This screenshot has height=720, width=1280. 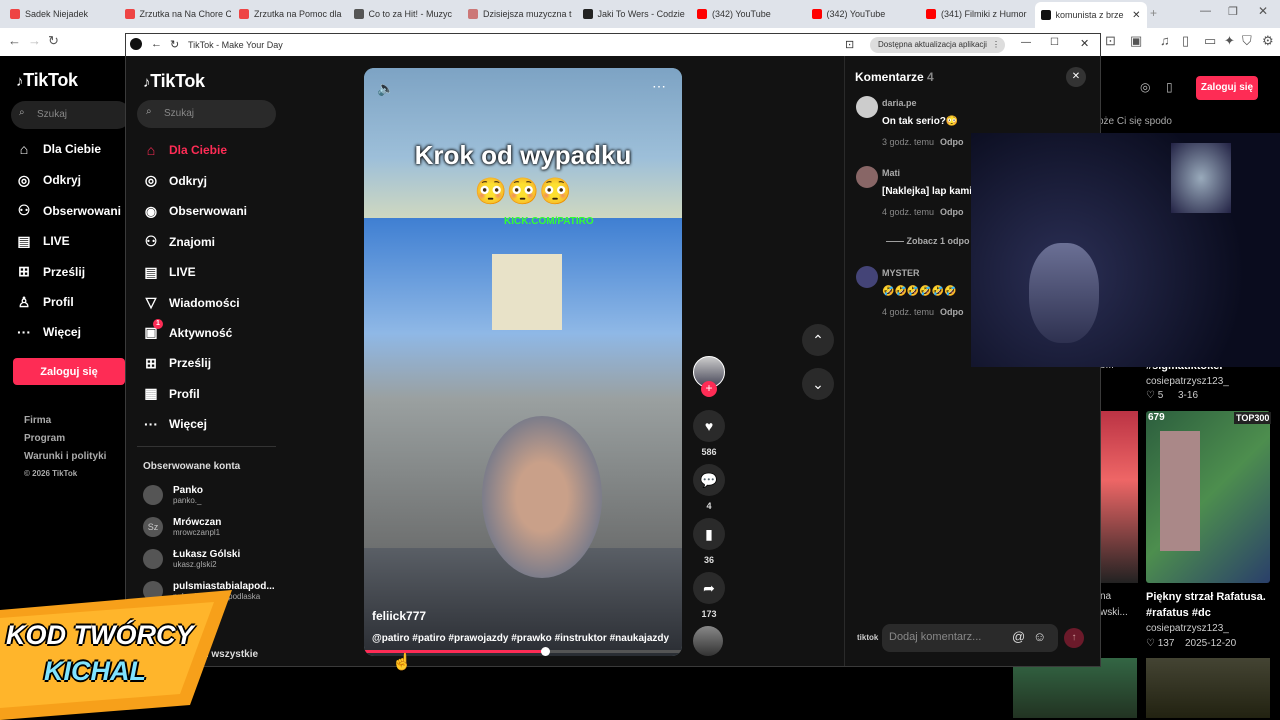 What do you see at coordinates (65, 456) in the screenshot?
I see `bg-footer-link: Warunki i polityki` at bounding box center [65, 456].